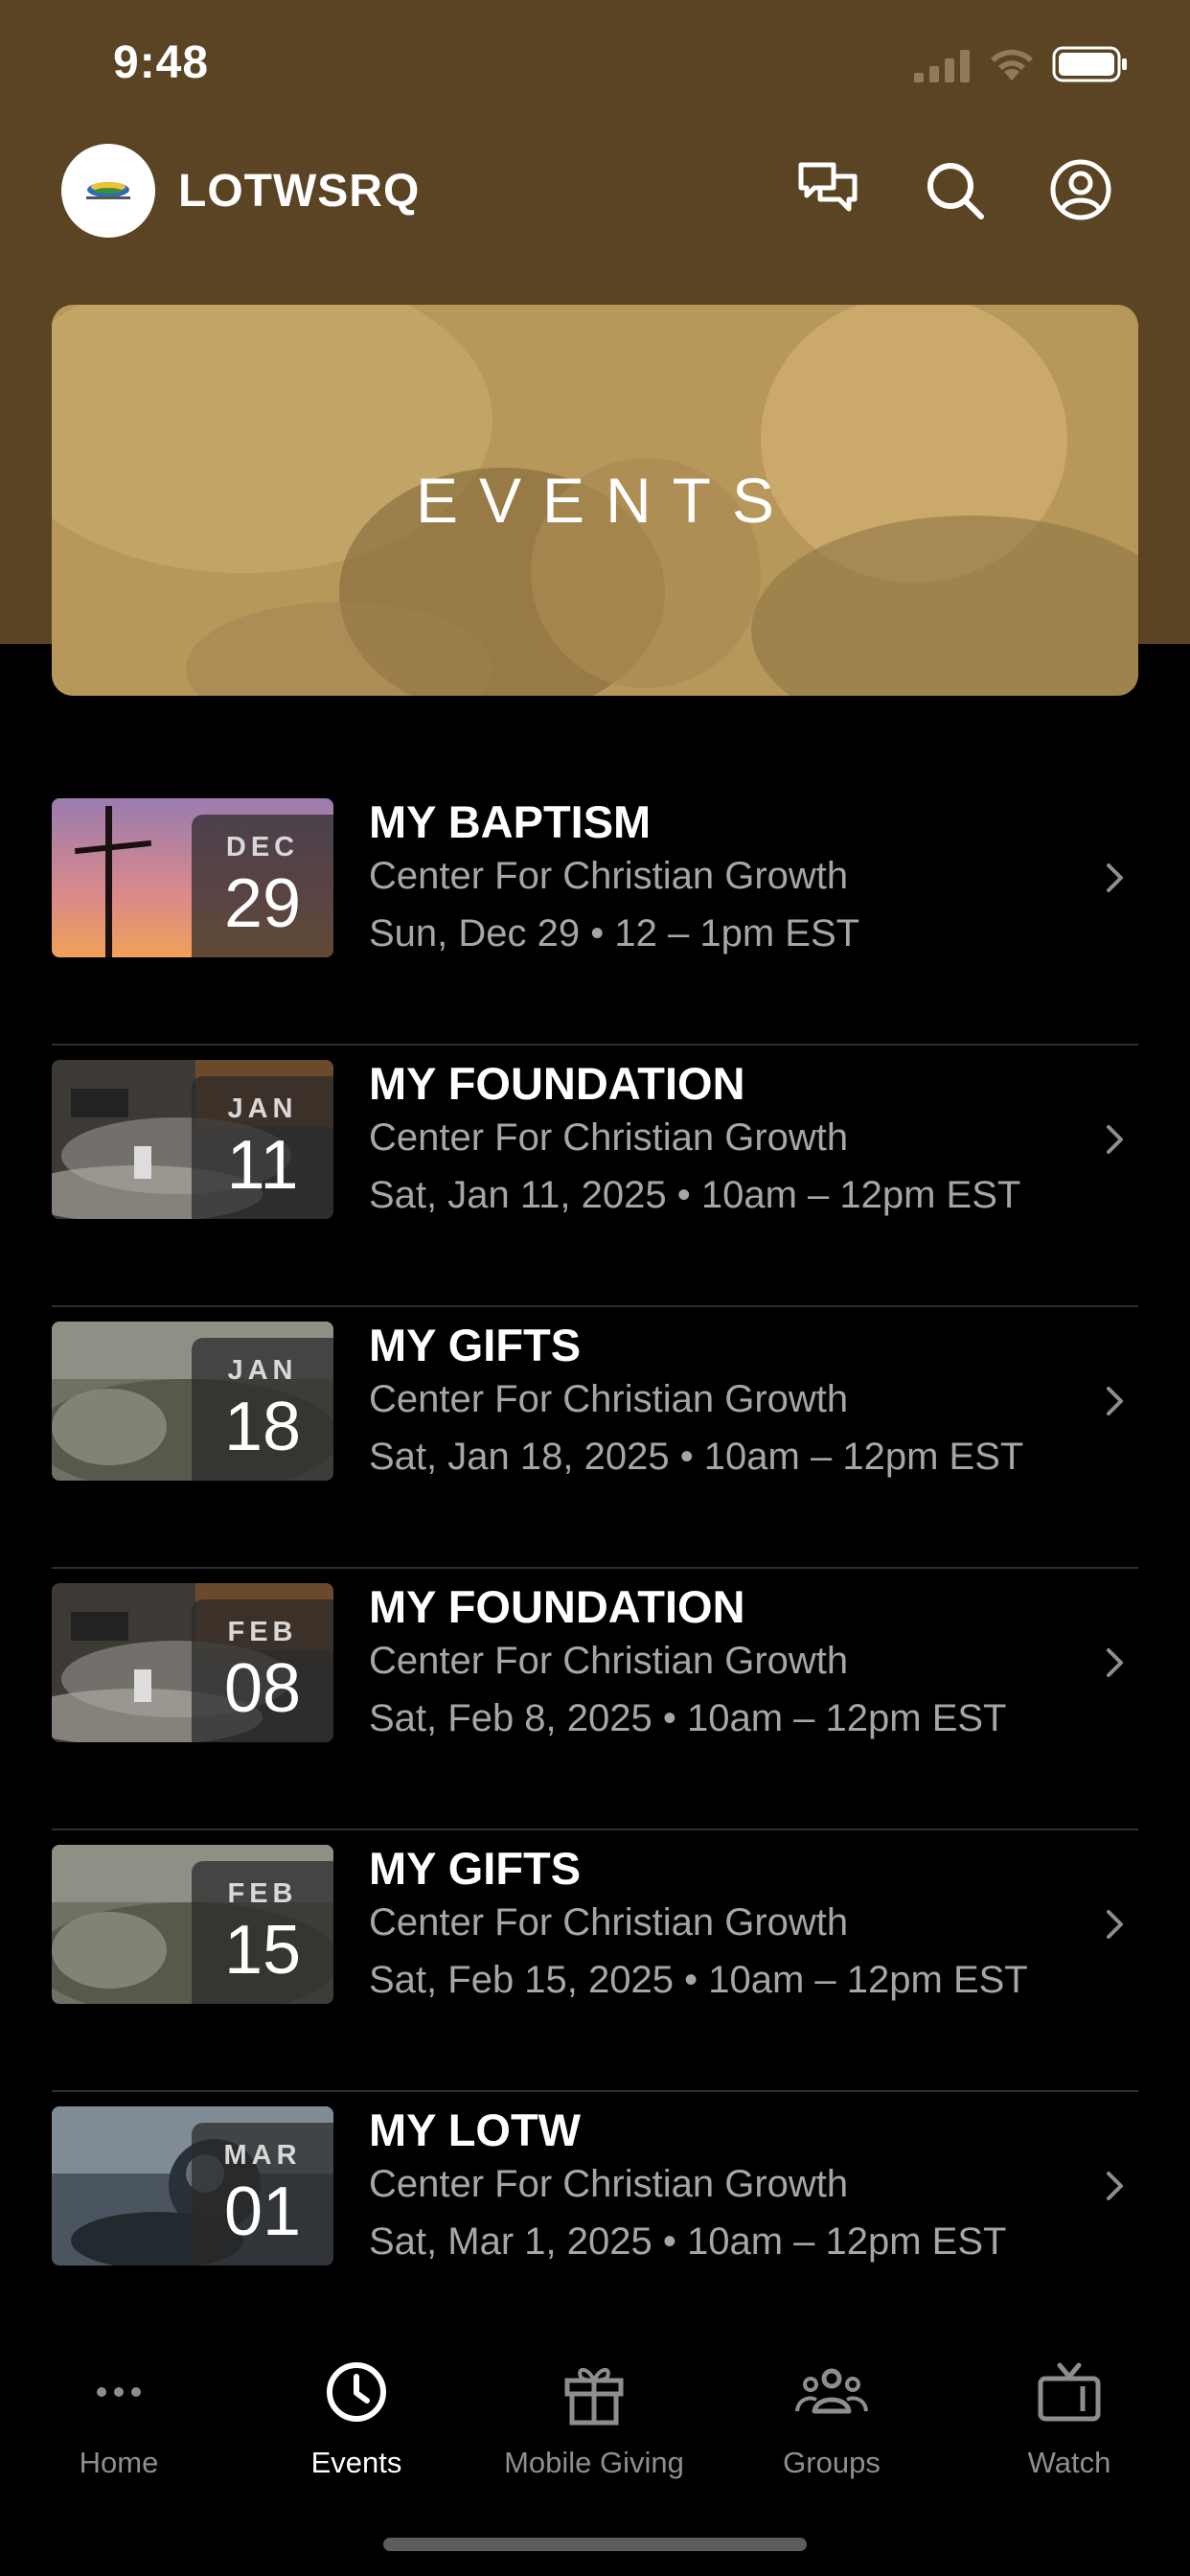  What do you see at coordinates (356, 2463) in the screenshot?
I see `tab-label: Events` at bounding box center [356, 2463].